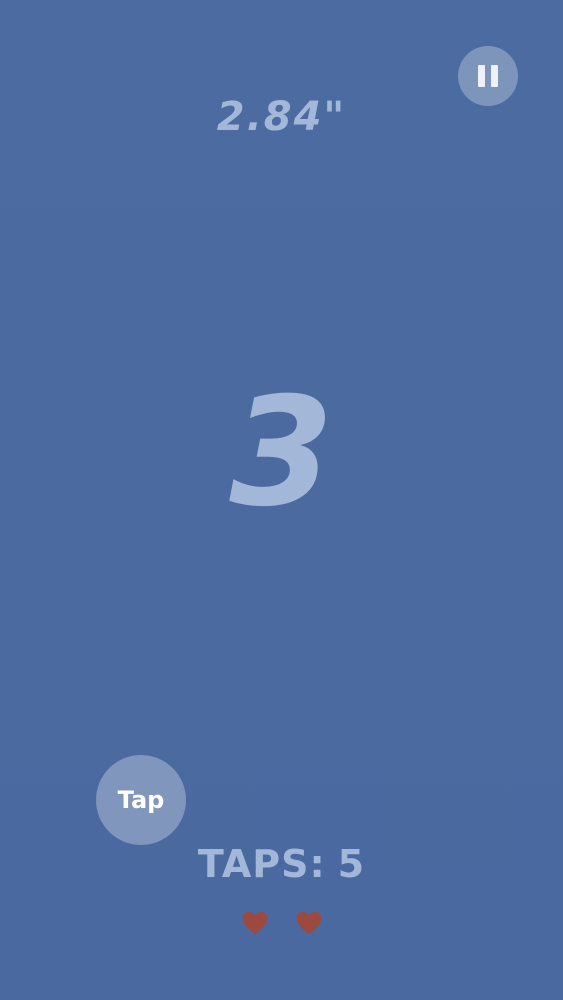 The height and width of the screenshot is (1000, 563). I want to click on tap-button-label: Tap, so click(141, 800).